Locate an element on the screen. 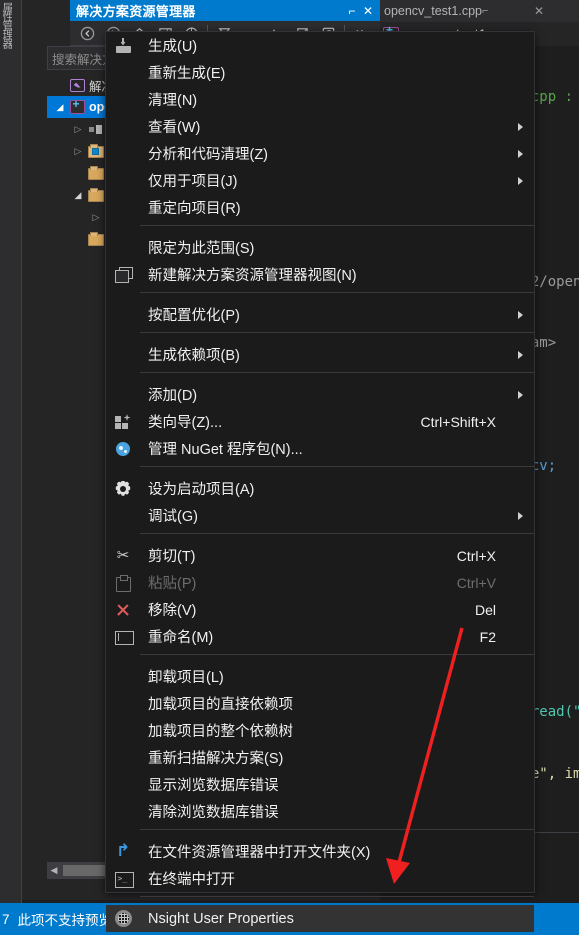 The width and height of the screenshot is (579, 935). menu-item-label: 重新生成(E) is located at coordinates (187, 74).